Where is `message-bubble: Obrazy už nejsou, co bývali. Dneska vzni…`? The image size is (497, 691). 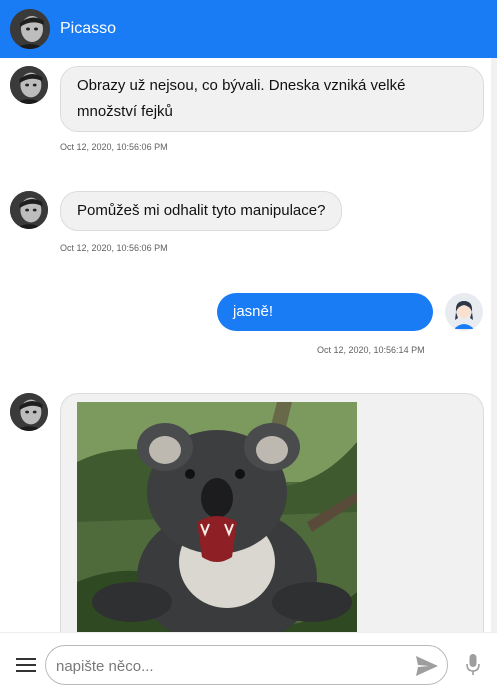
message-bubble: Obrazy už nejsou, co bývali. Dneska vzni… is located at coordinates (272, 99).